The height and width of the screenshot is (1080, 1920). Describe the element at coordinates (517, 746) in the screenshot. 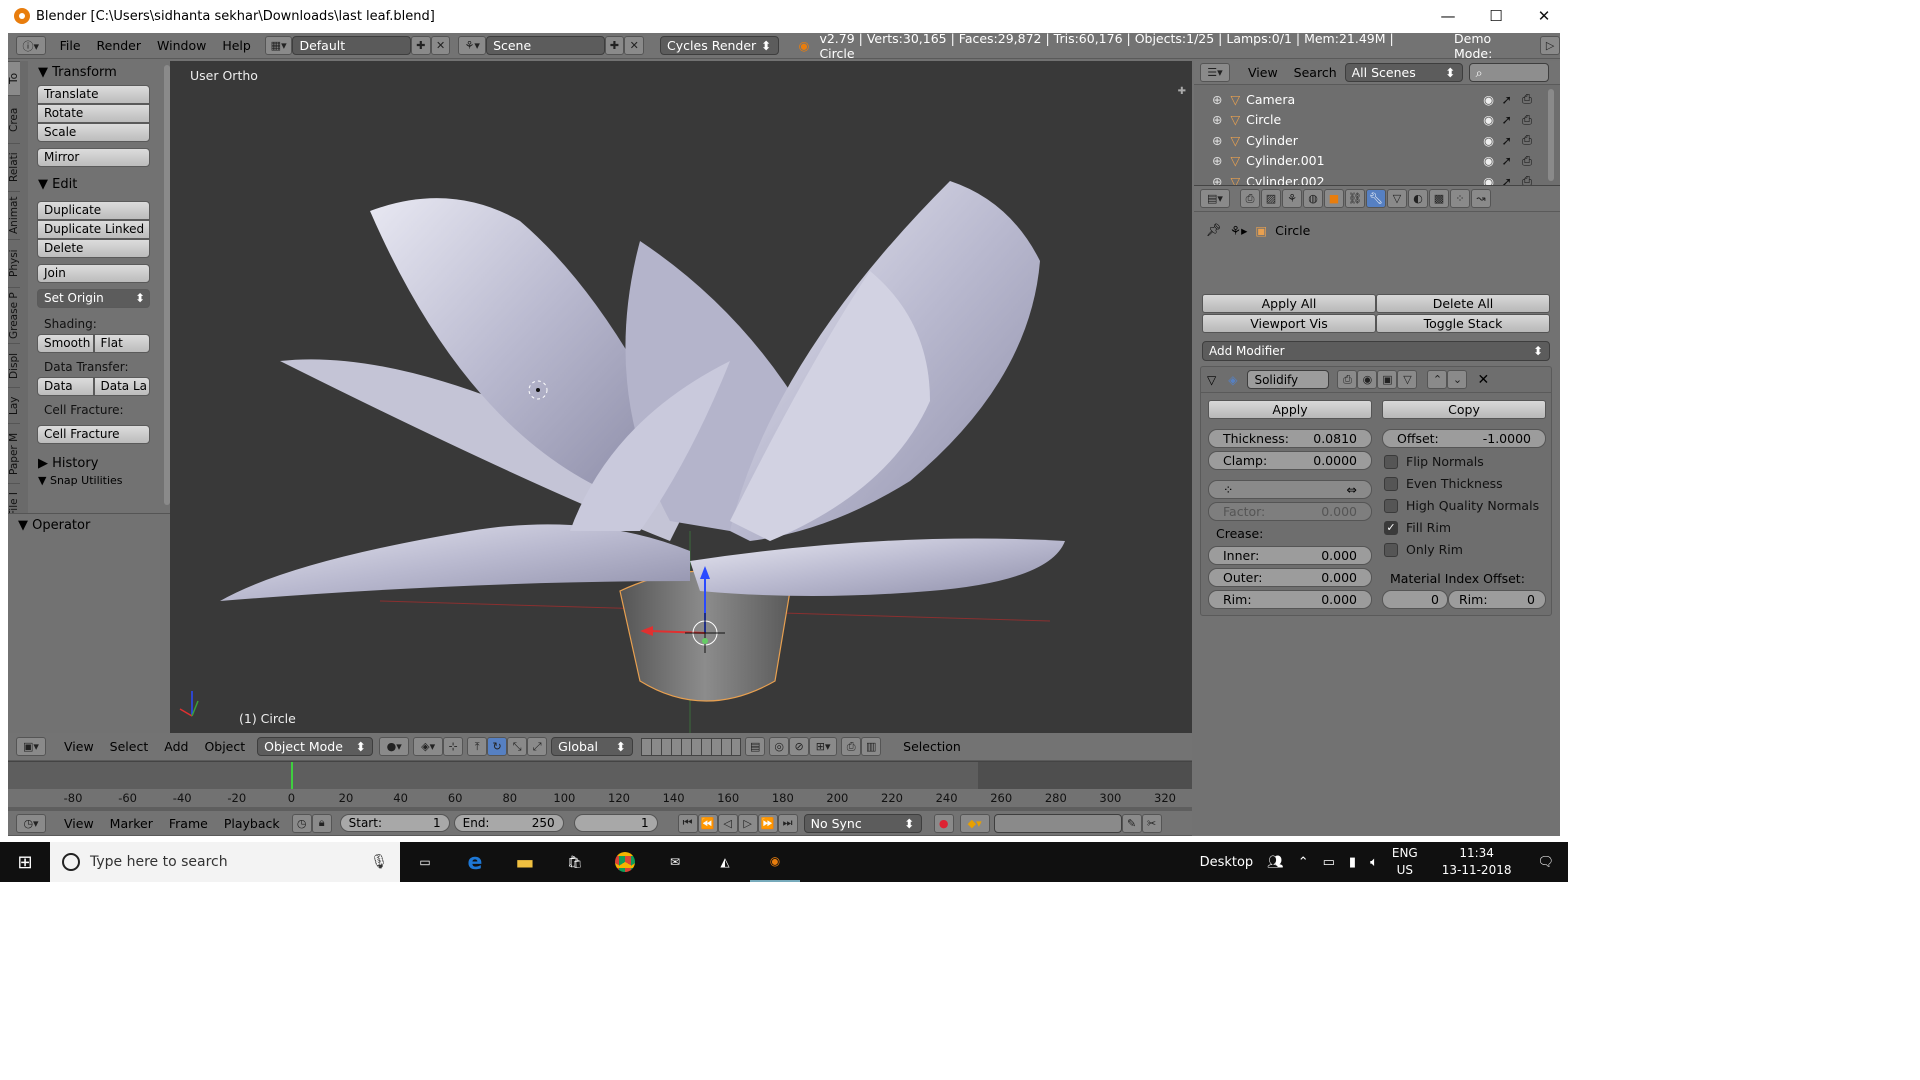

I see `scale-manipulator-icon: ⤡` at that location.